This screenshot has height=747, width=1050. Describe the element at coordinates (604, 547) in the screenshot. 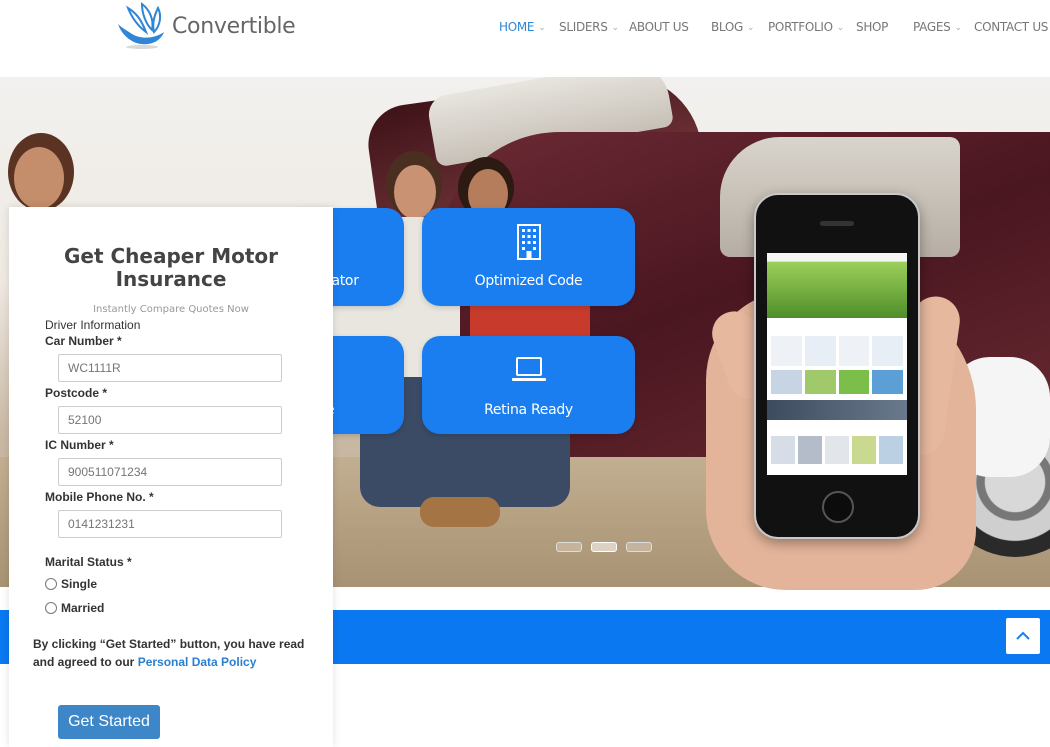

I see `slider-dot-active` at that location.